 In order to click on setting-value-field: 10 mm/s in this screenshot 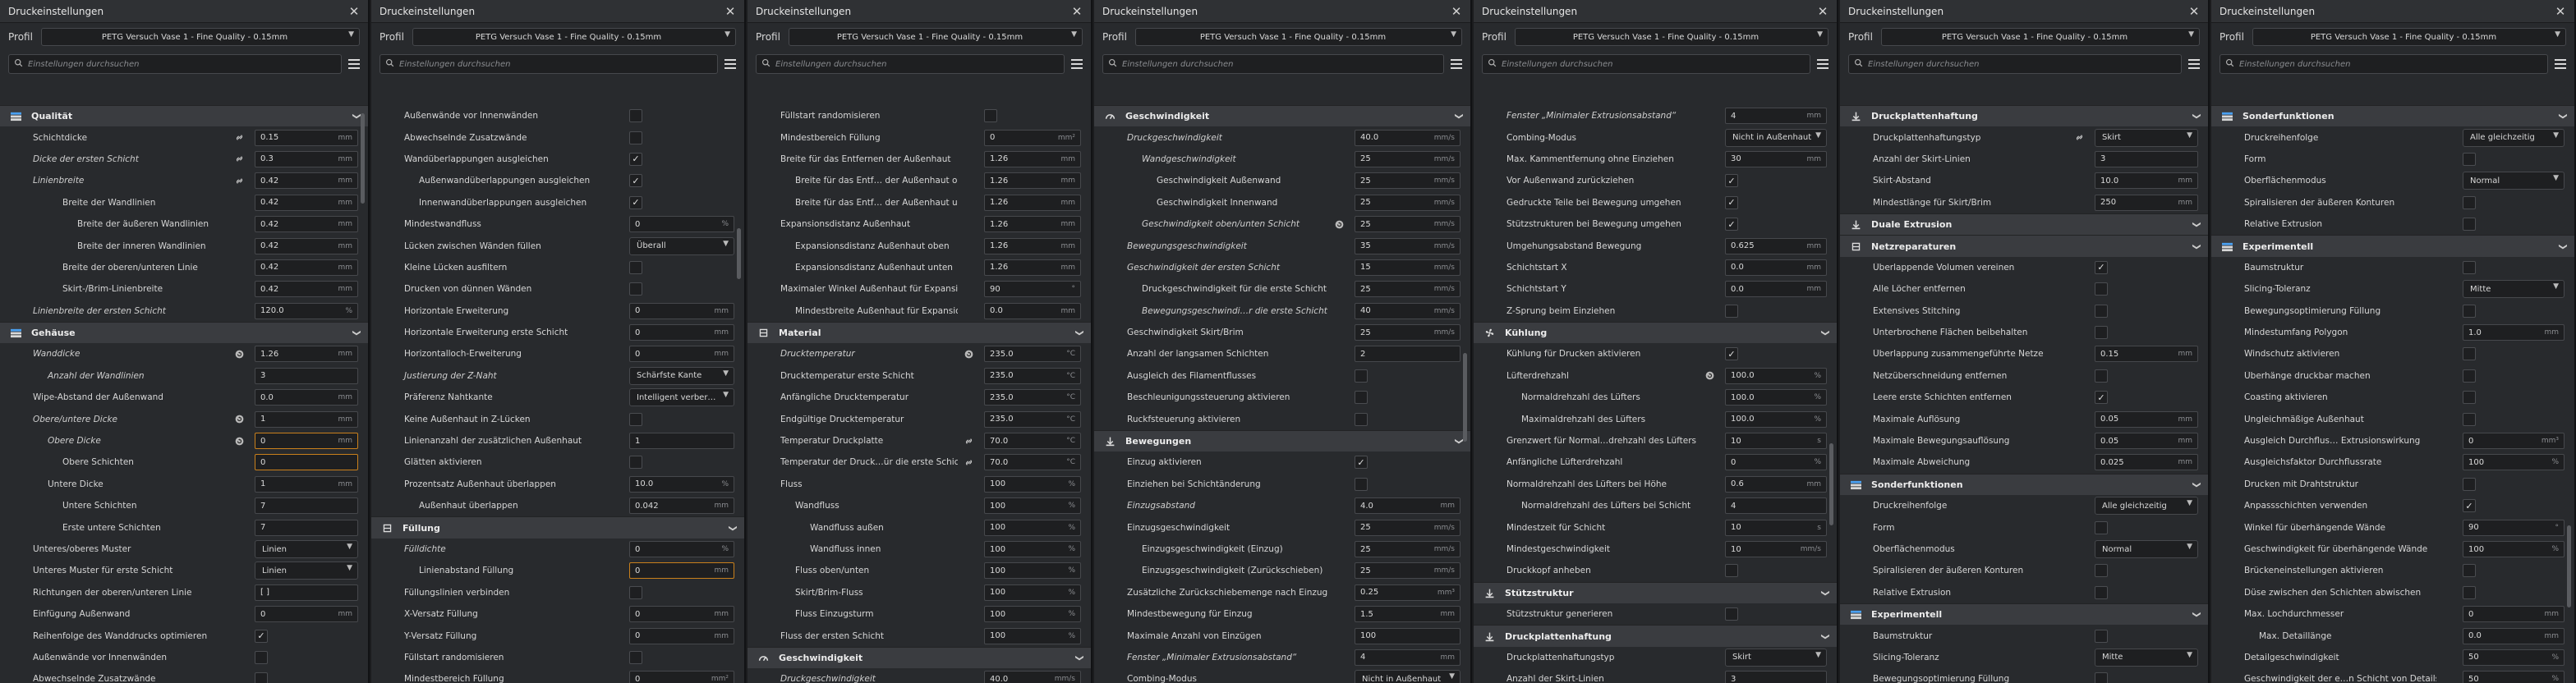, I will do `click(1776, 549)`.